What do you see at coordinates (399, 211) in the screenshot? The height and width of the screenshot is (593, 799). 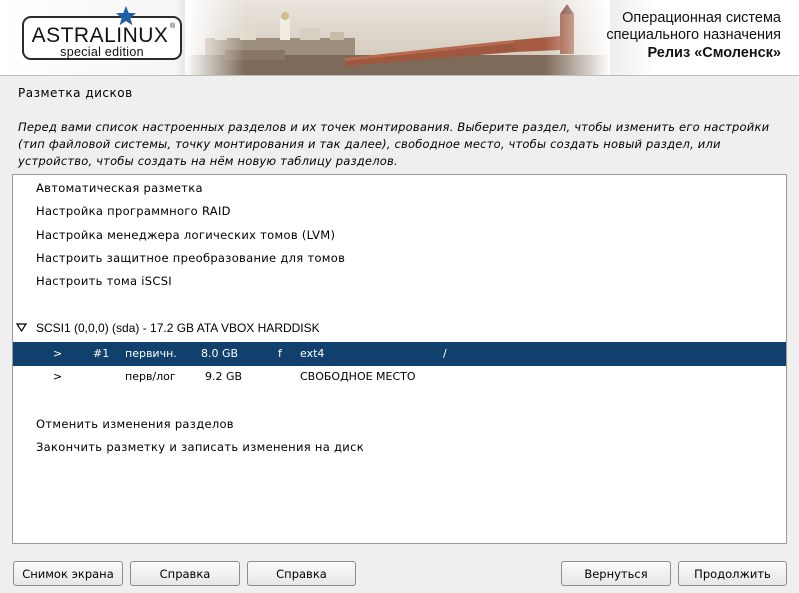 I see `list-item-raid: Настройка программного RAID` at bounding box center [399, 211].